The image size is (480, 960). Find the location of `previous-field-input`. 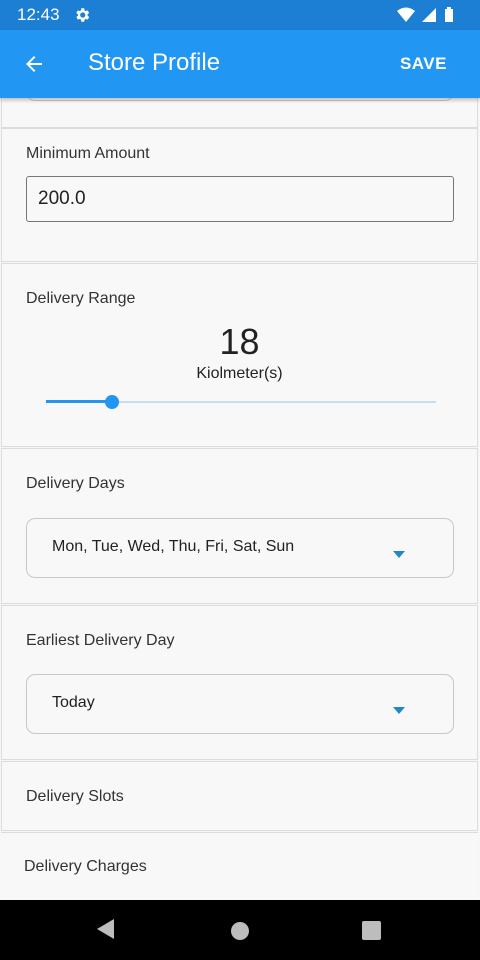

previous-field-input is located at coordinates (240, 99).